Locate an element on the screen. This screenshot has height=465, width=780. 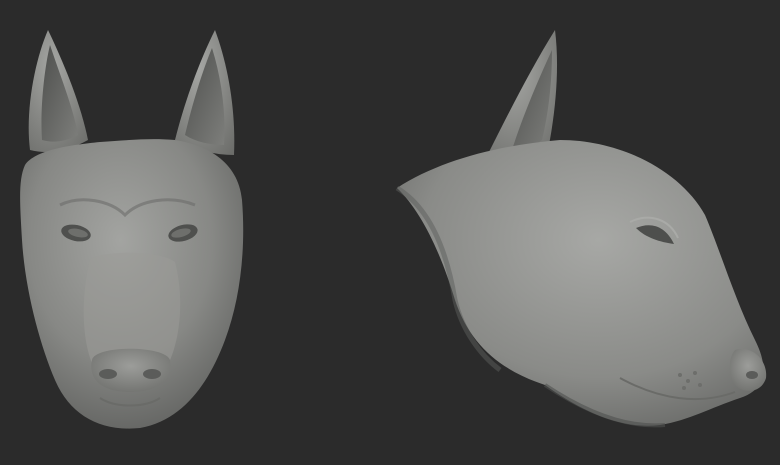
side-nostril is located at coordinates (752, 375).